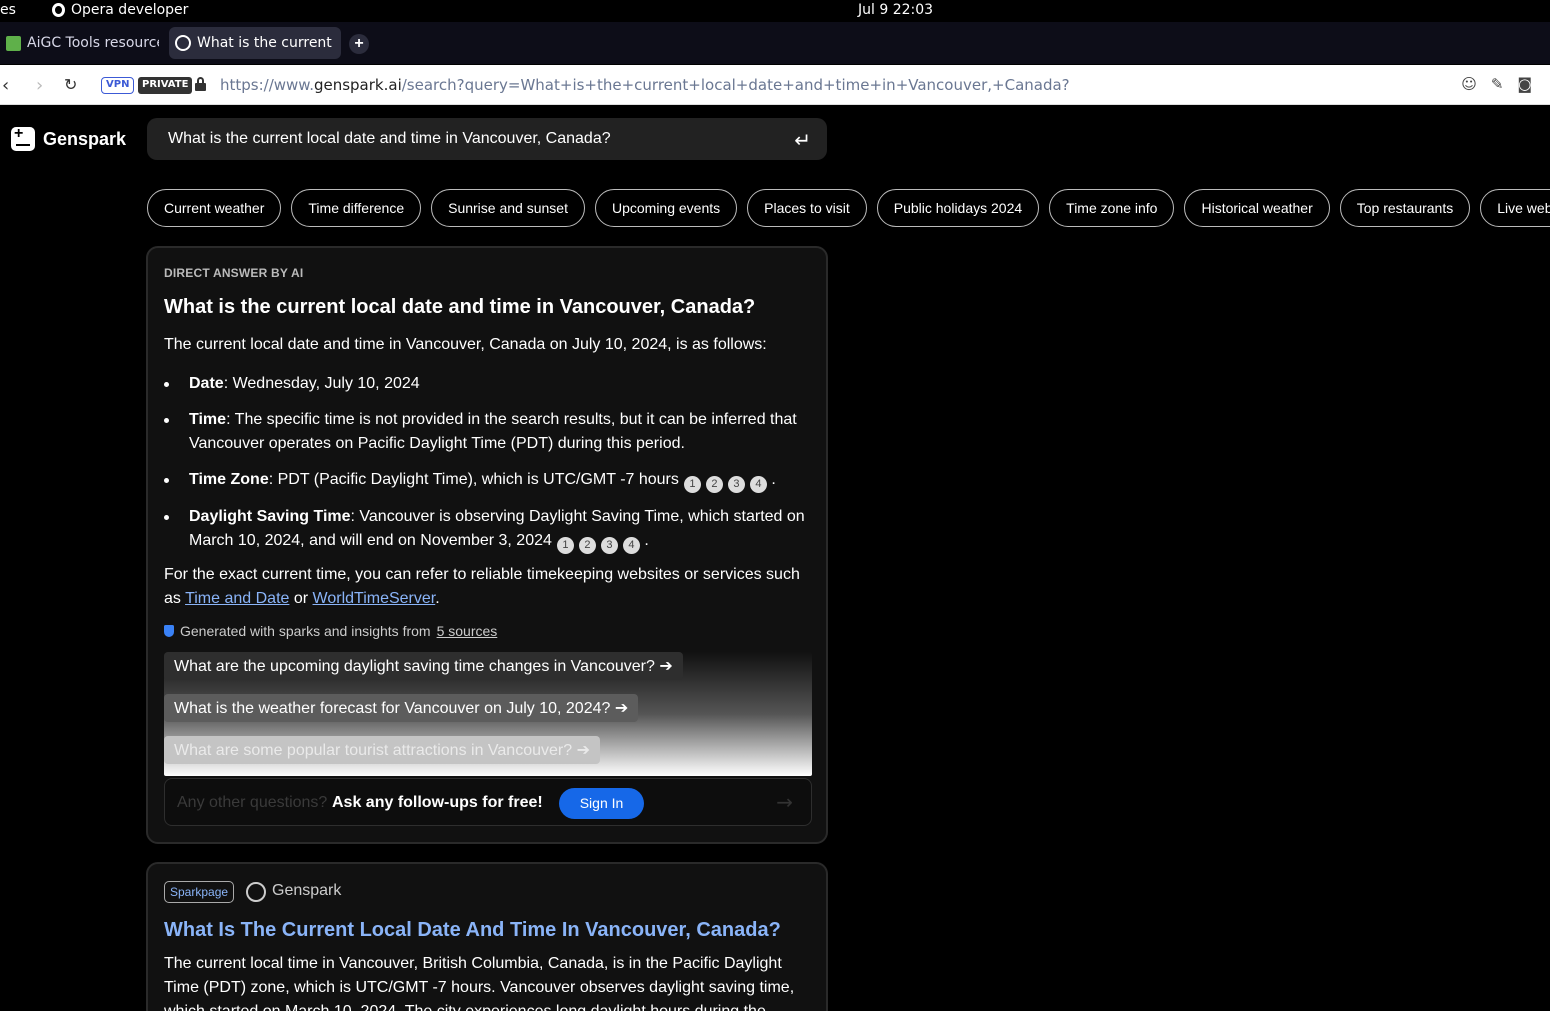 This screenshot has height=1011, width=1550. What do you see at coordinates (666, 208) in the screenshot?
I see `chip: Upcoming events` at bounding box center [666, 208].